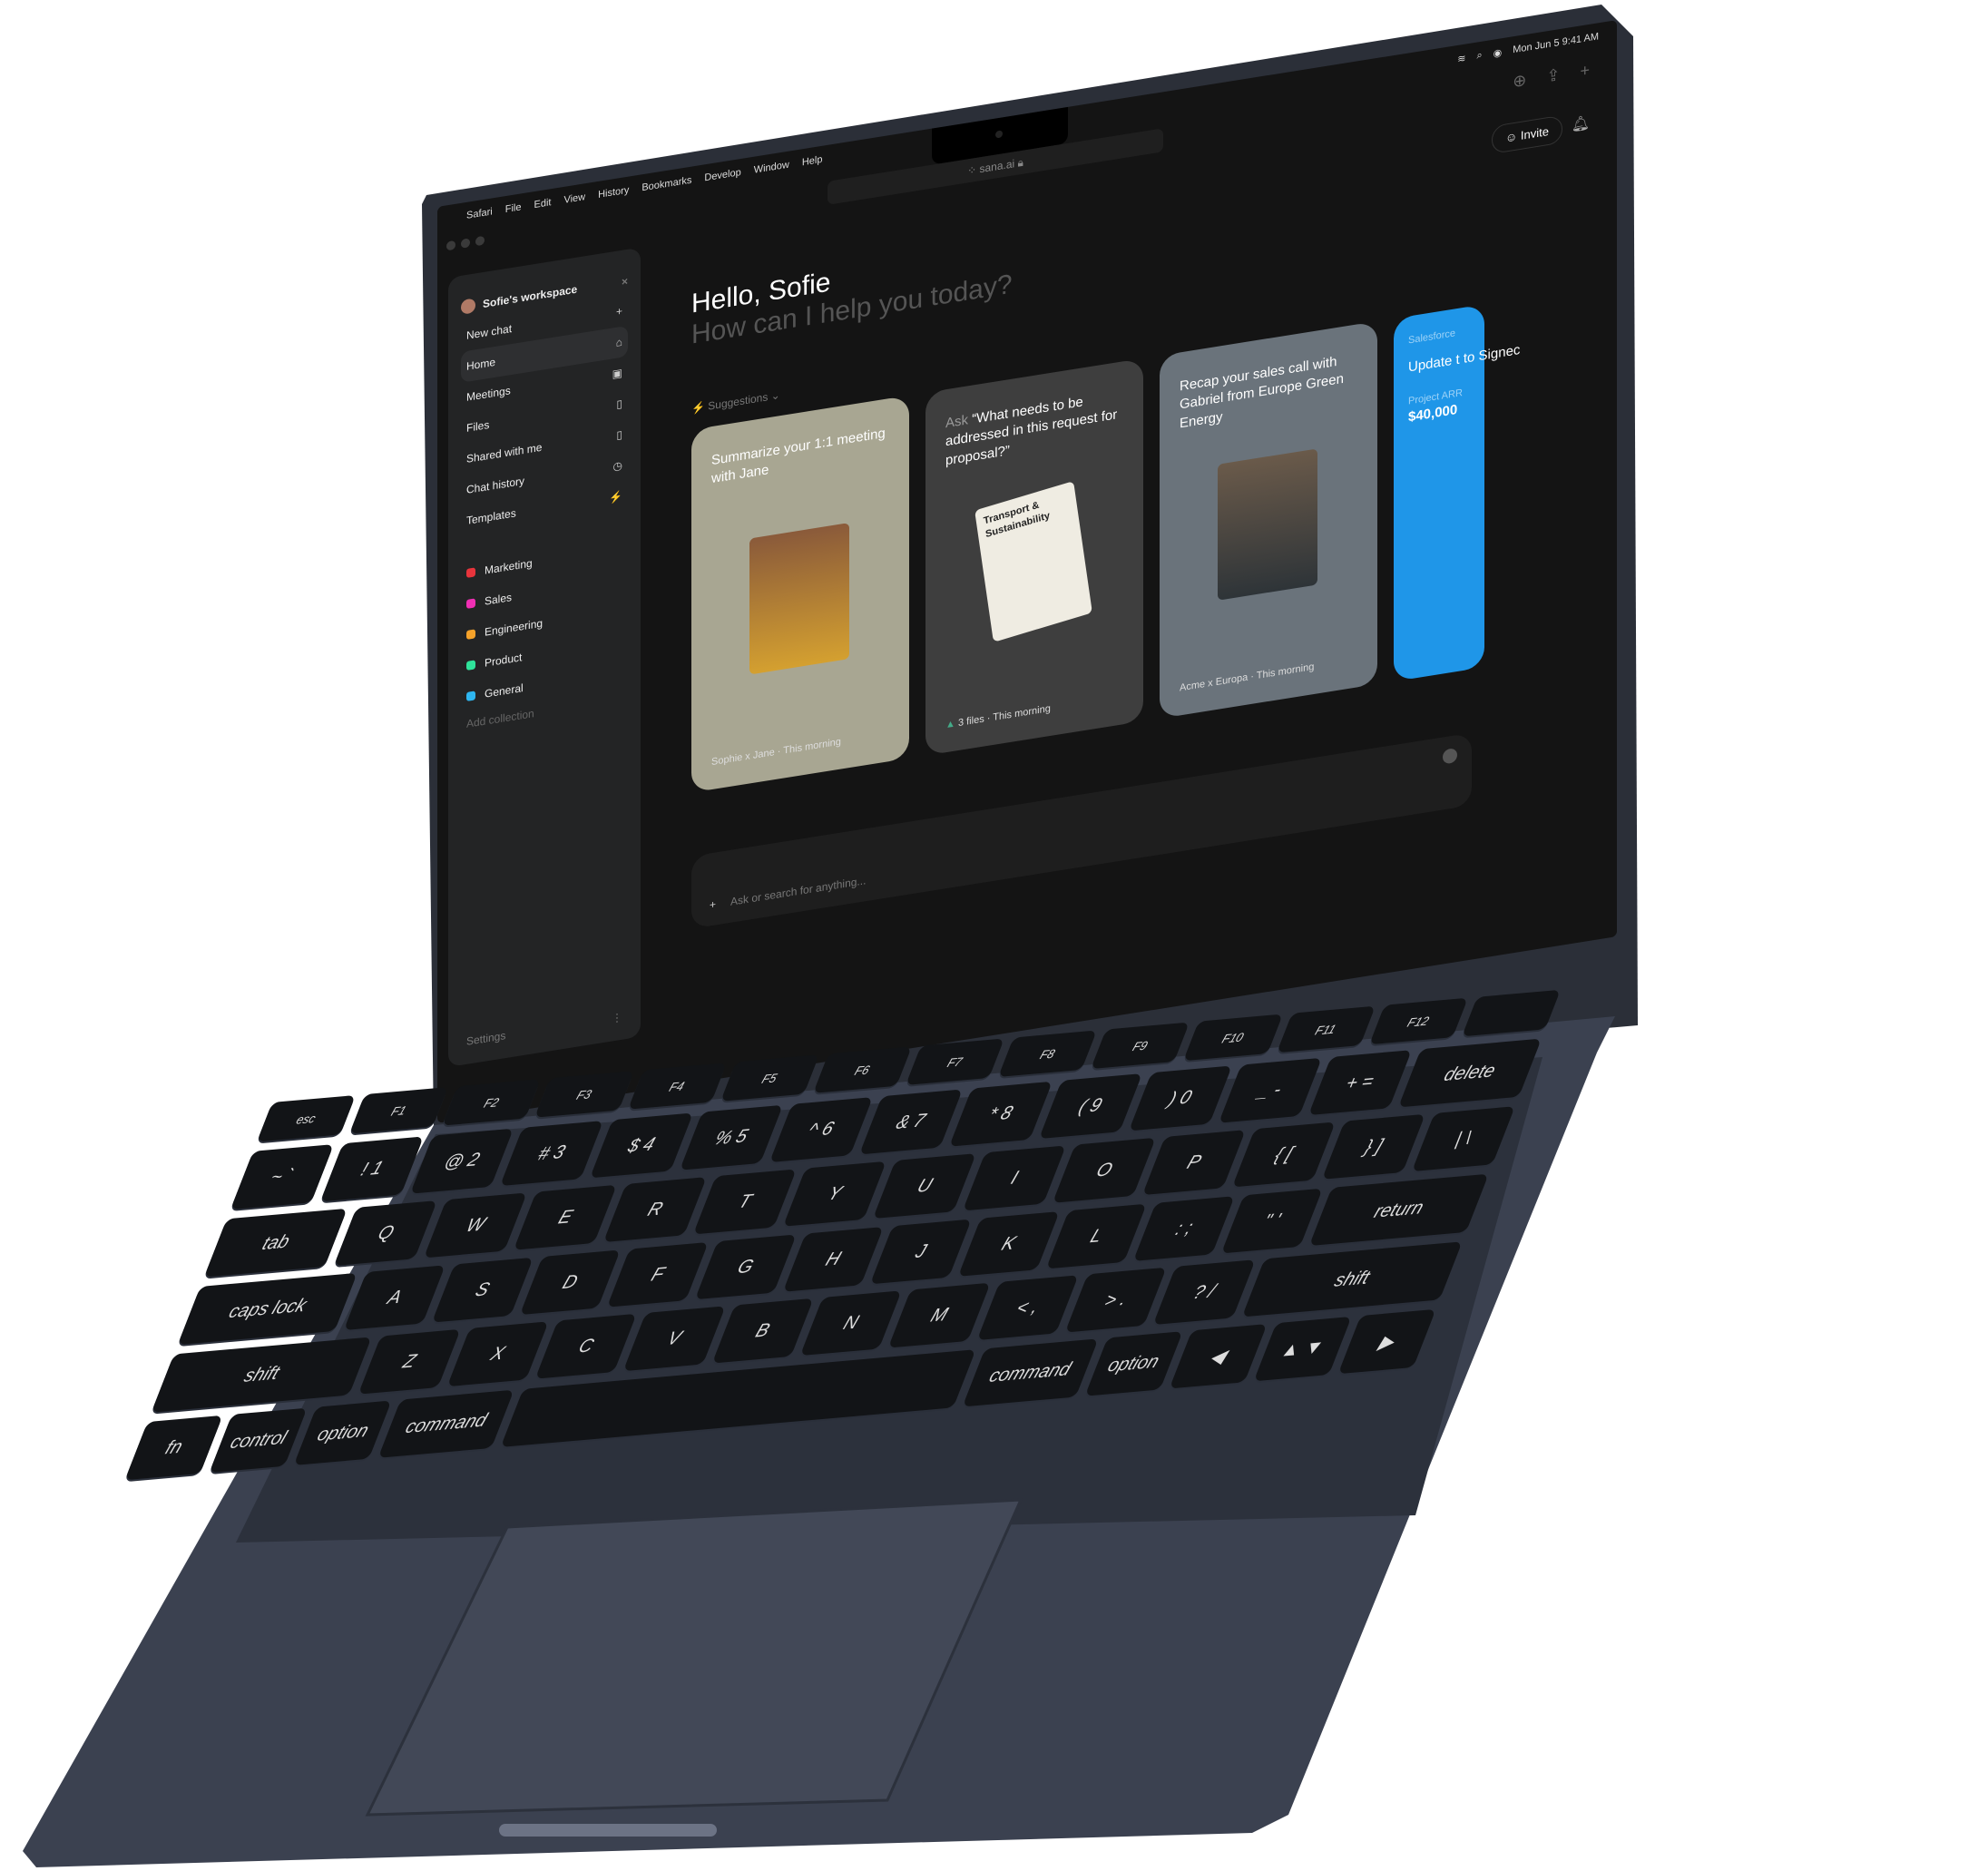 This screenshot has height=1871, width=1988. What do you see at coordinates (482, 1290) in the screenshot?
I see `key-s: S` at bounding box center [482, 1290].